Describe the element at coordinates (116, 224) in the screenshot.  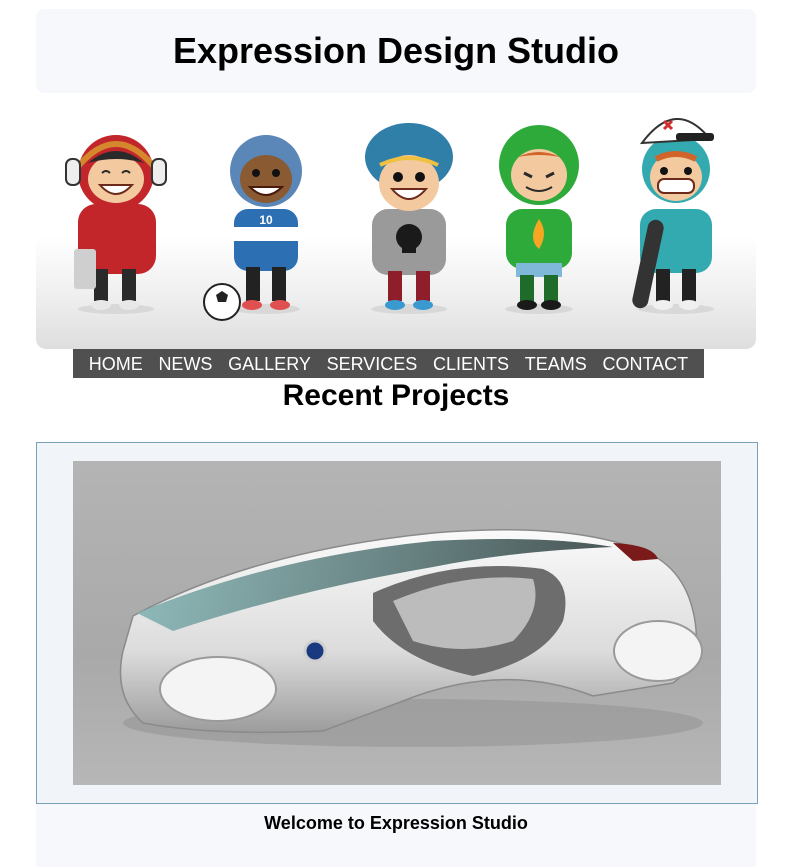
I see `headphones-kid-figure` at that location.